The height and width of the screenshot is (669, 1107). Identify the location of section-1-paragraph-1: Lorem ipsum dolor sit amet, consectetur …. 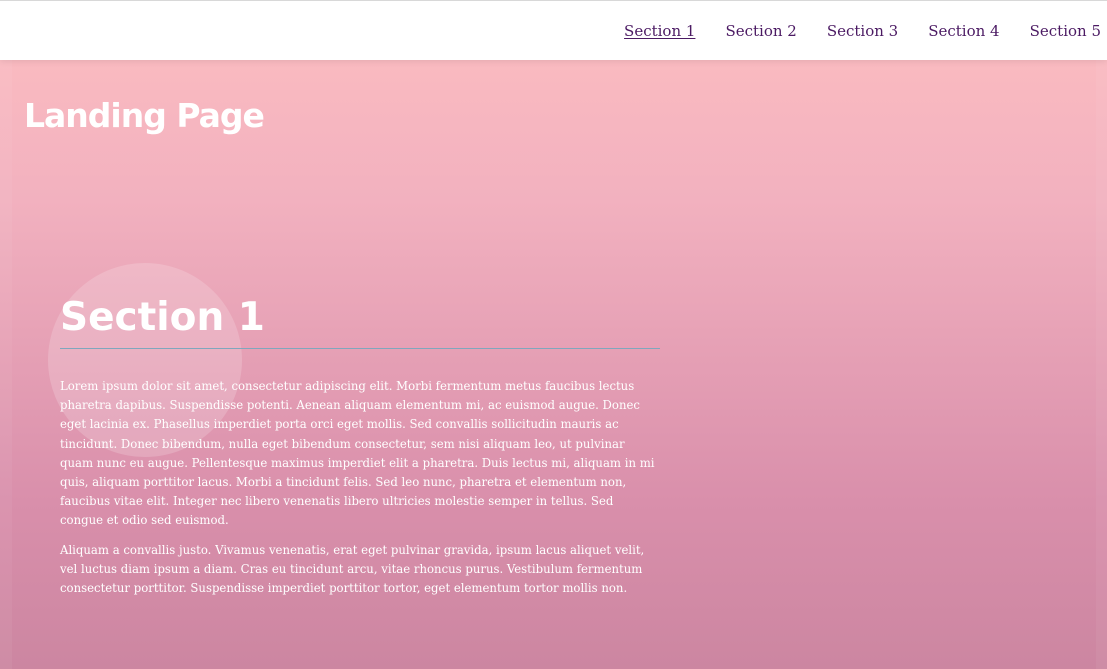
(357, 453).